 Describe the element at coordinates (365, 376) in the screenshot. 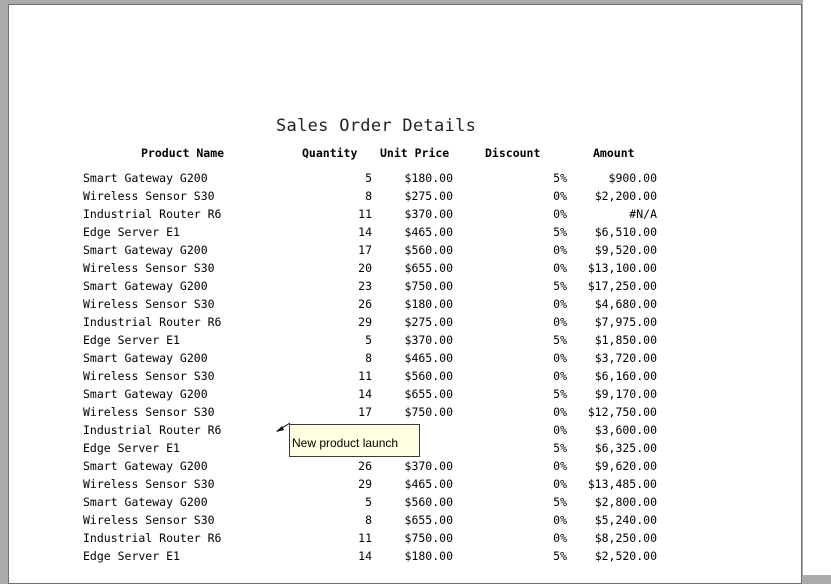

I see `quantity-cell: 11` at that location.